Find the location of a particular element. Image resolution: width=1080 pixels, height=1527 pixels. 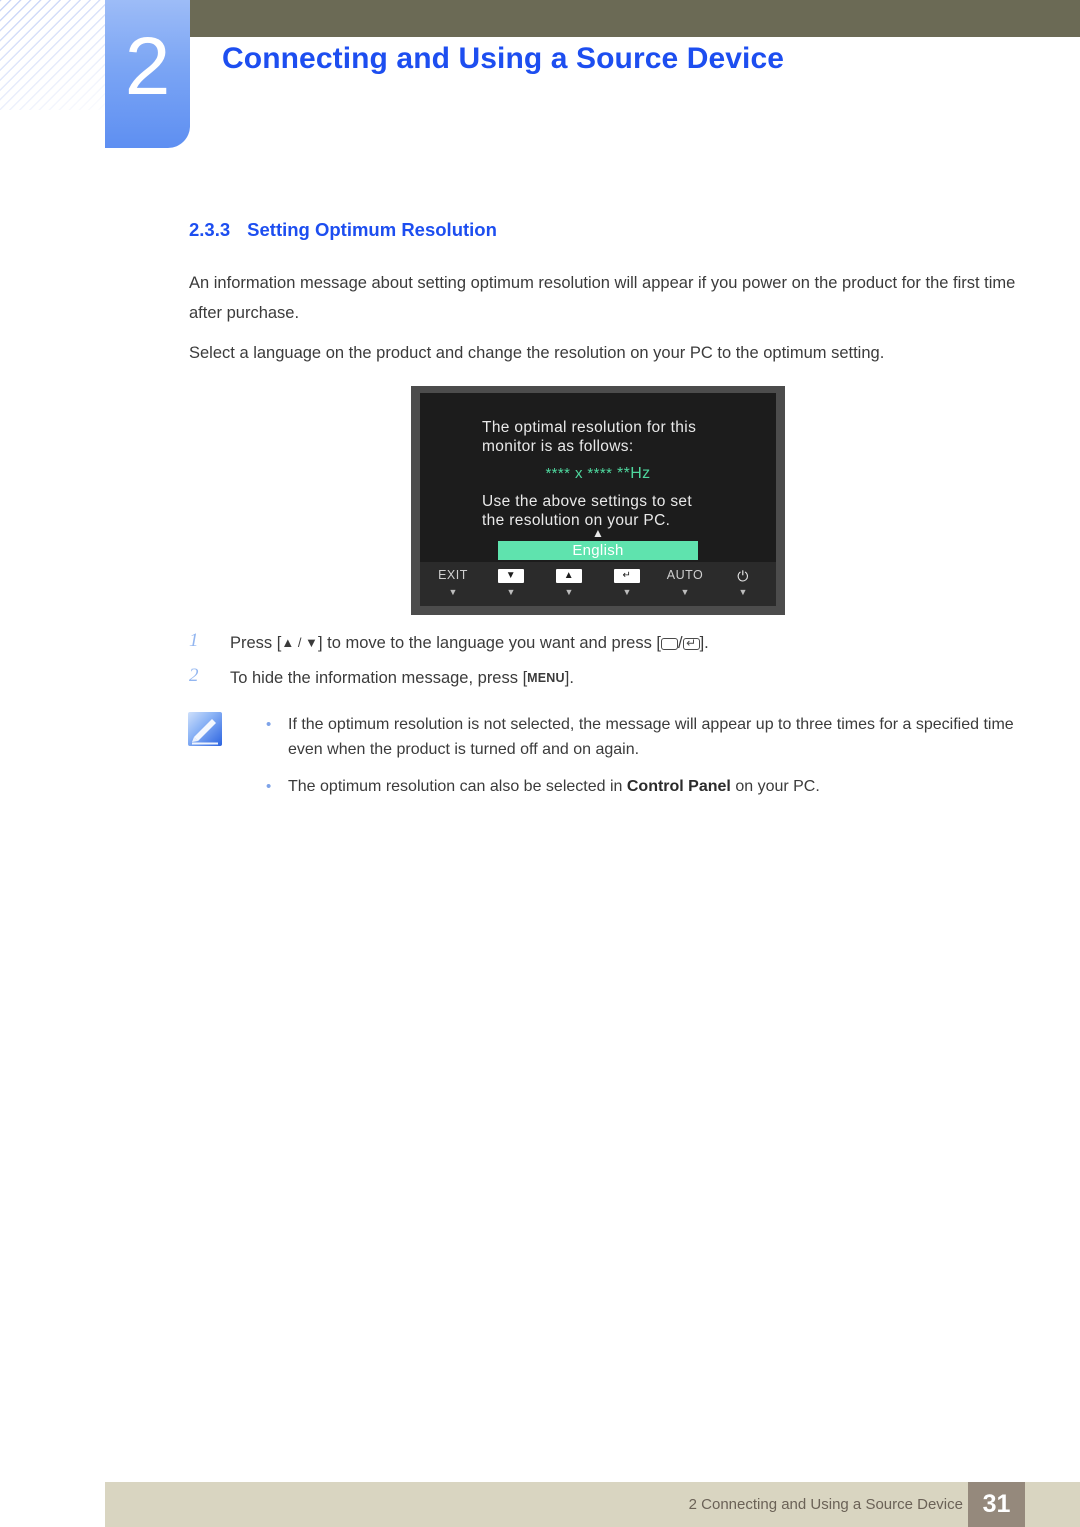

osd-button-enter-tick: ▼ is located at coordinates (627, 592).